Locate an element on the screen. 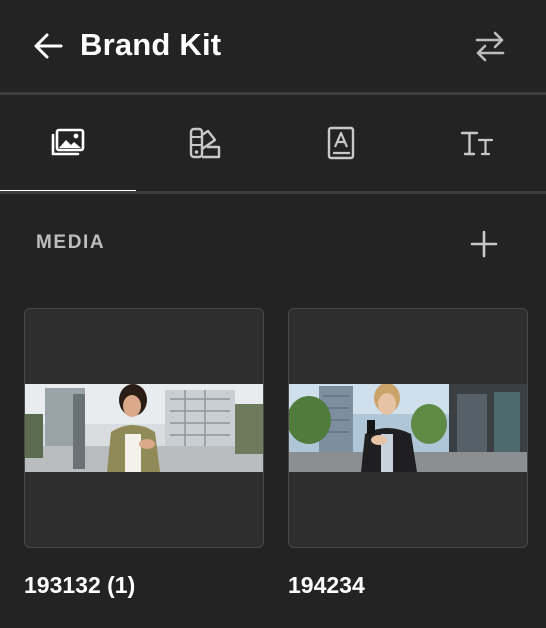  page-title: Brand Kit is located at coordinates (151, 44).